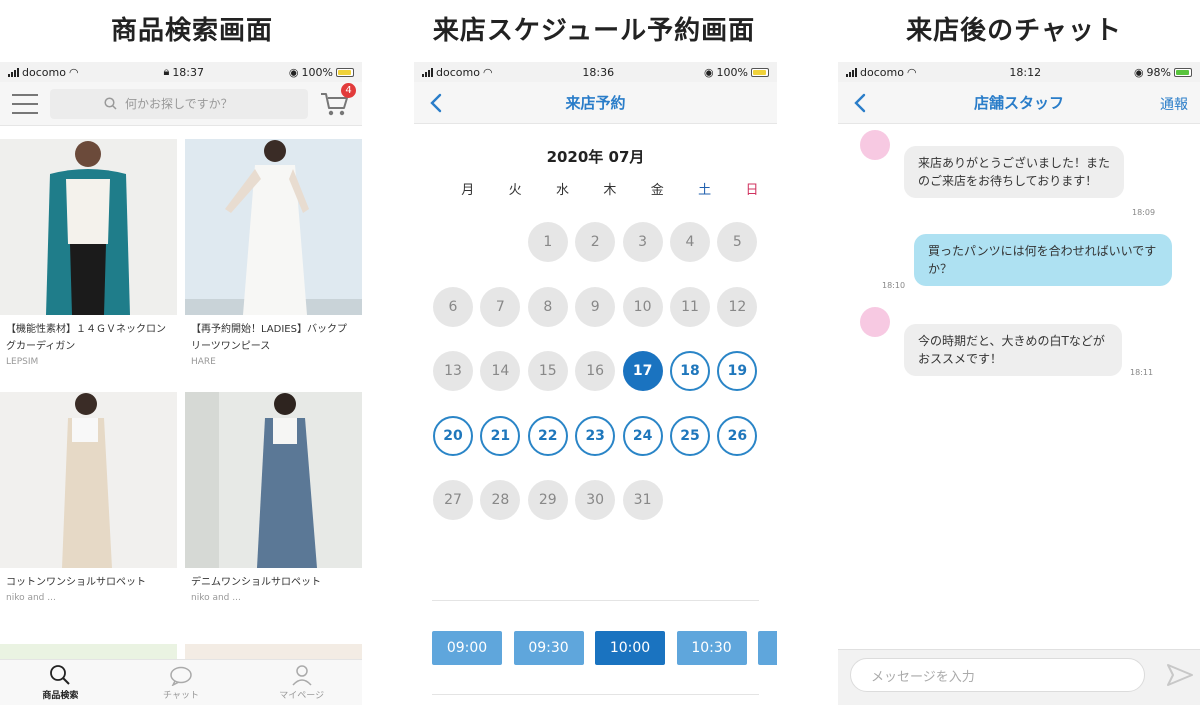 The width and height of the screenshot is (1200, 705). What do you see at coordinates (1025, 72) in the screenshot?
I see `clock-label: 18:12` at bounding box center [1025, 72].